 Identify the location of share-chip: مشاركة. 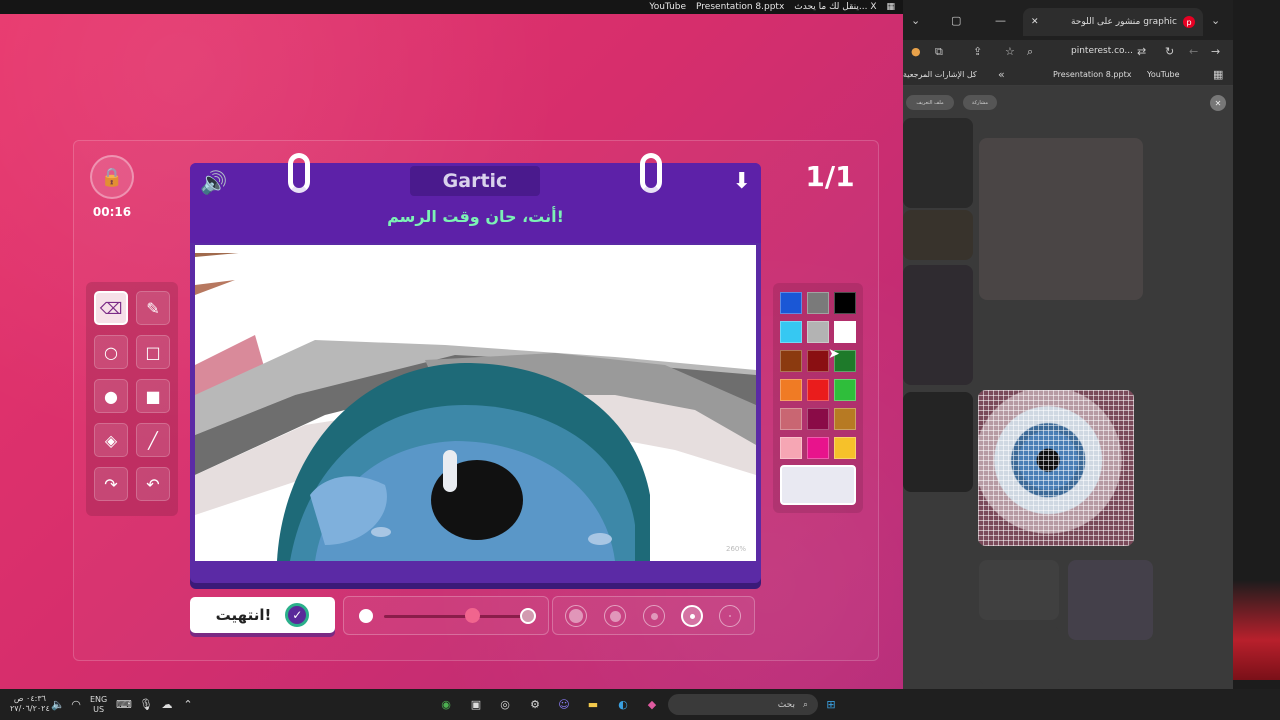
(980, 102).